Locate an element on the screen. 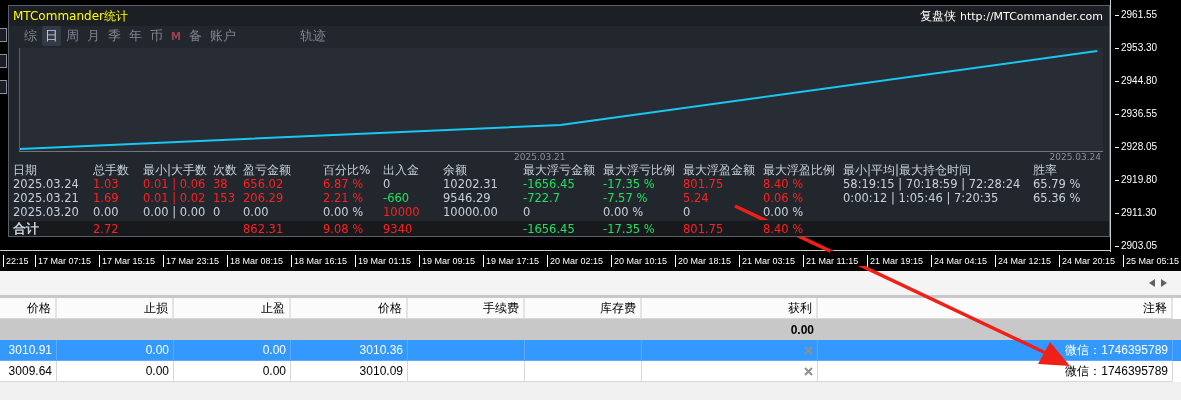  tab: 季 is located at coordinates (114, 36).